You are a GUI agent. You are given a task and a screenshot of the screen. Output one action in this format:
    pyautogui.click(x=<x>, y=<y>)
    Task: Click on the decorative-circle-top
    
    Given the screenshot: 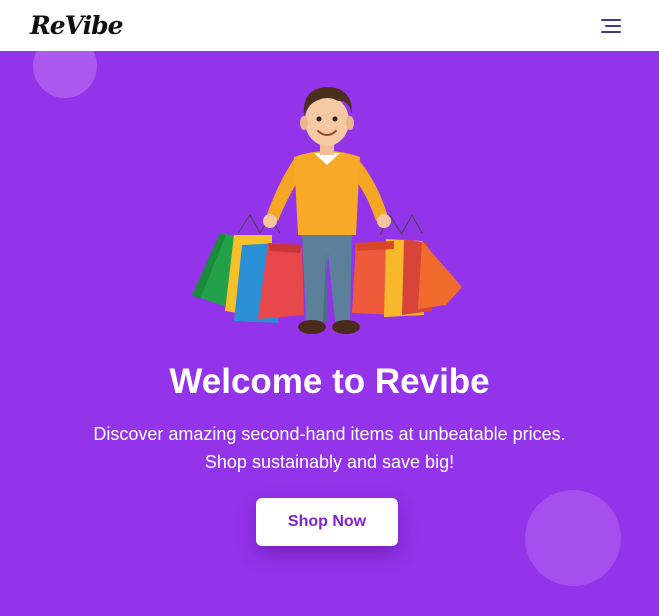 What is the action you would take?
    pyautogui.click(x=65, y=74)
    